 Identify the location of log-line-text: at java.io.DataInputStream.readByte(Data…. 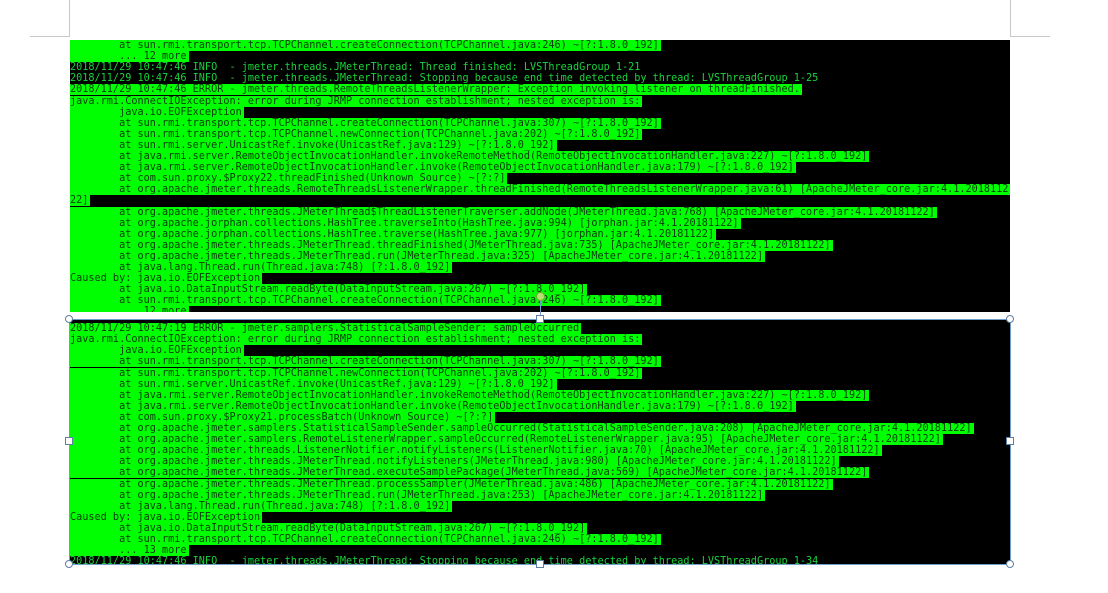
(329, 290).